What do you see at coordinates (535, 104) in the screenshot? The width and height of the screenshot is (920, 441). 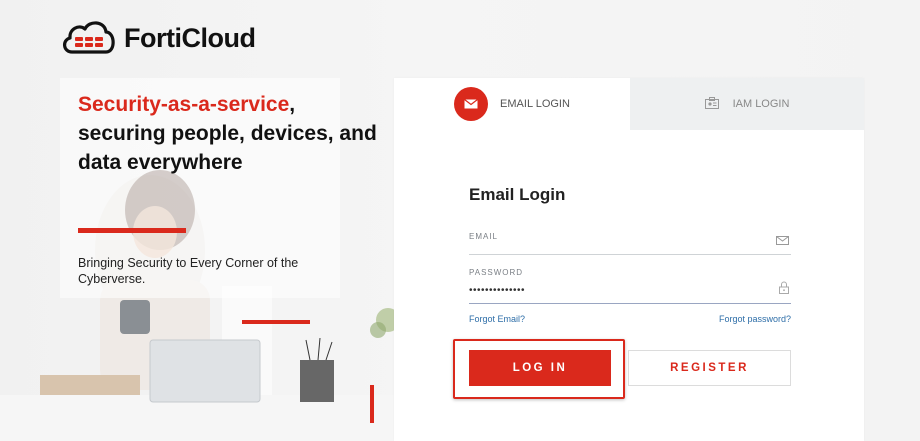 I see `tab-label: EMAIL LOGIN` at bounding box center [535, 104].